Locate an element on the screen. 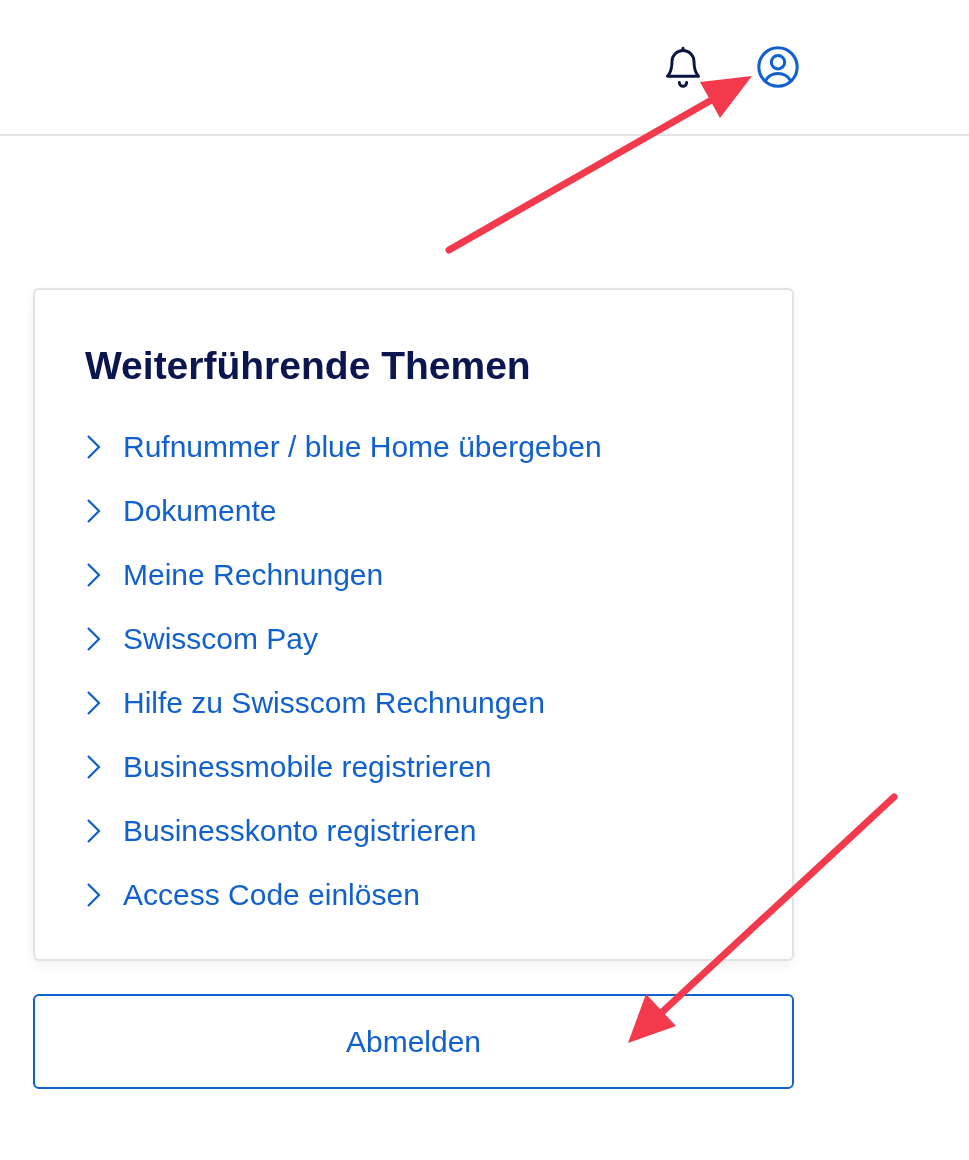  topic-link: Meine Rechnungen is located at coordinates (428, 574).